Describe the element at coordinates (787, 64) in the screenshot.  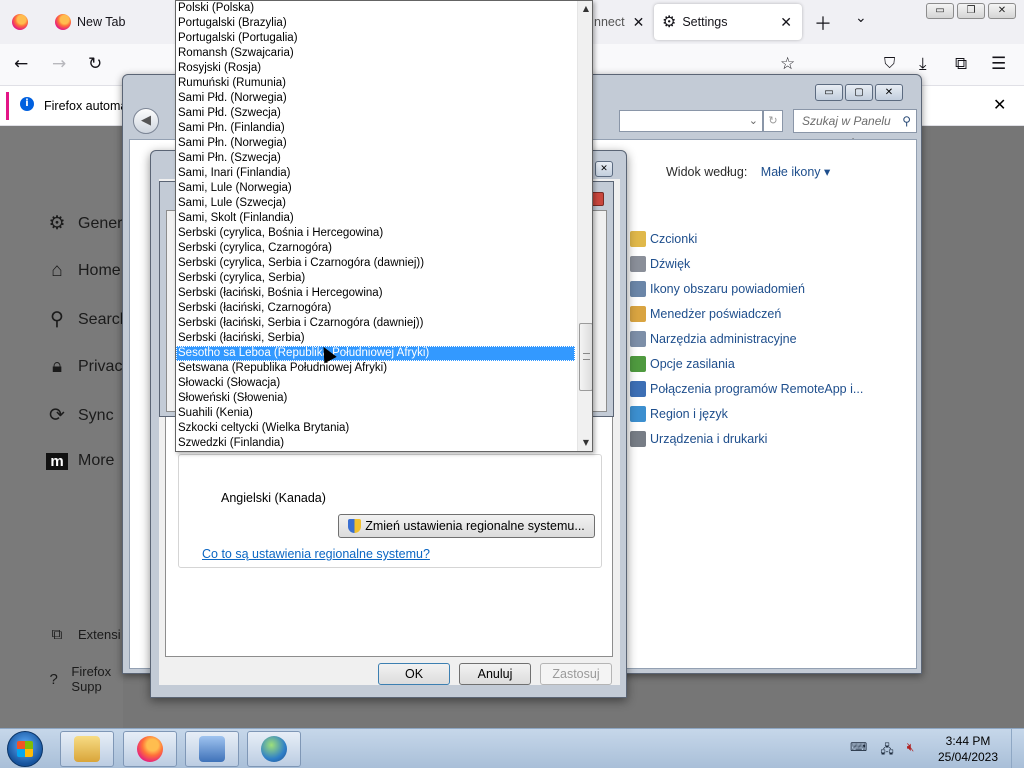
I see `star-icon: ☆` at that location.